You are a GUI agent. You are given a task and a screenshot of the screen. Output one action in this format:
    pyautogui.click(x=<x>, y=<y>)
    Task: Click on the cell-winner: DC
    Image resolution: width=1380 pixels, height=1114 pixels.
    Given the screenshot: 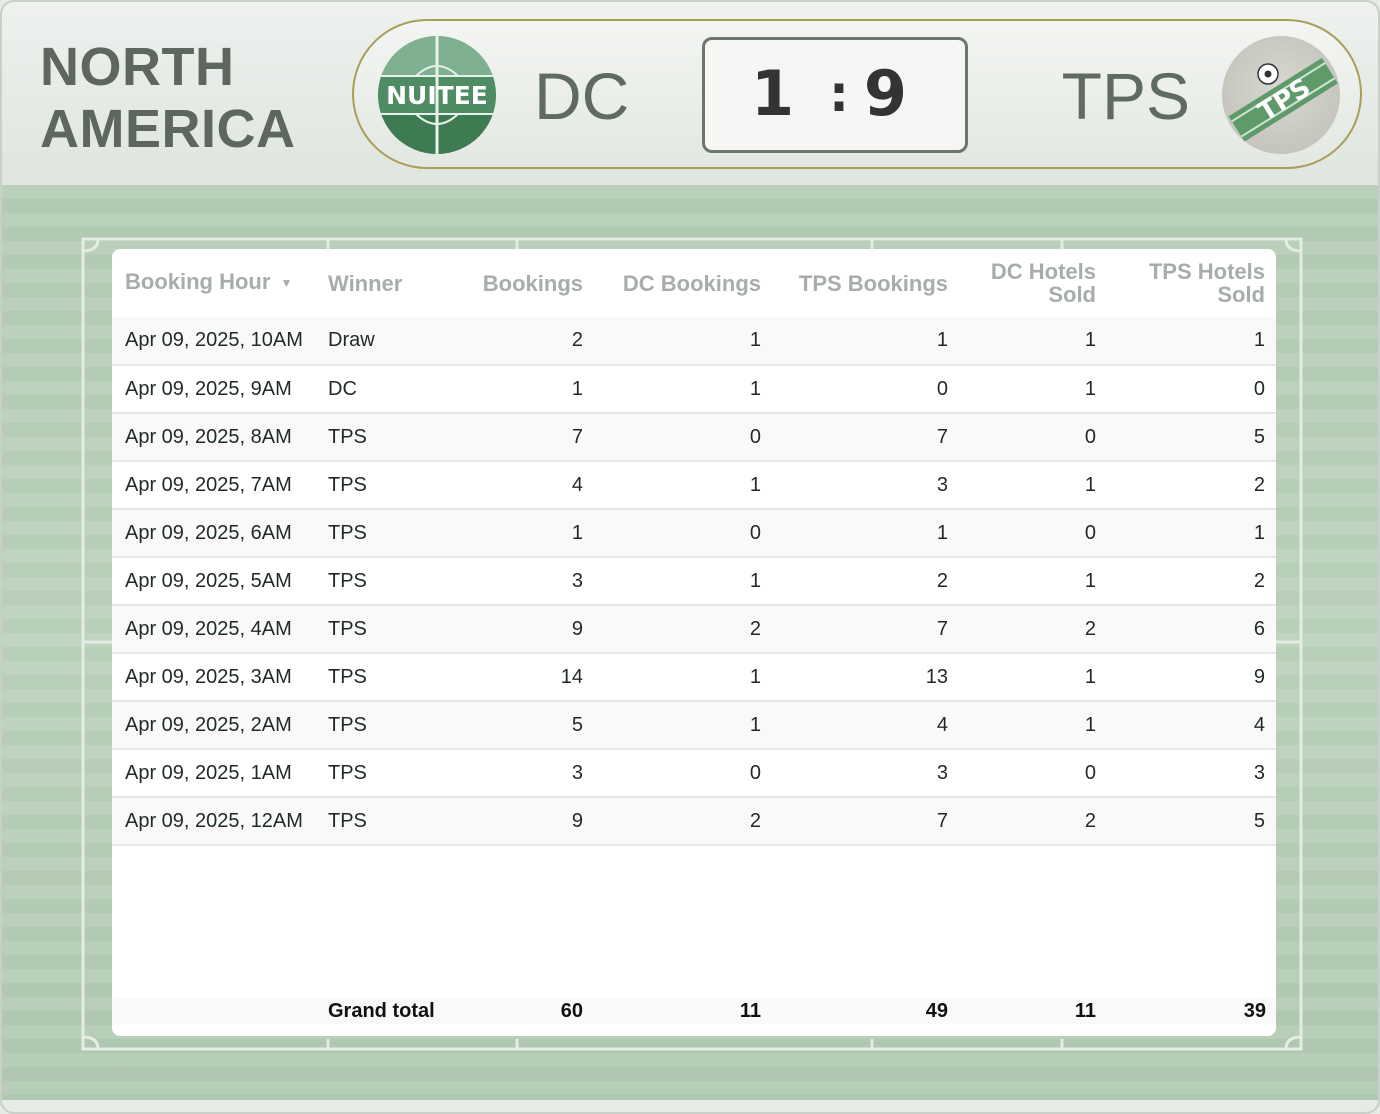 What is the action you would take?
    pyautogui.click(x=388, y=389)
    